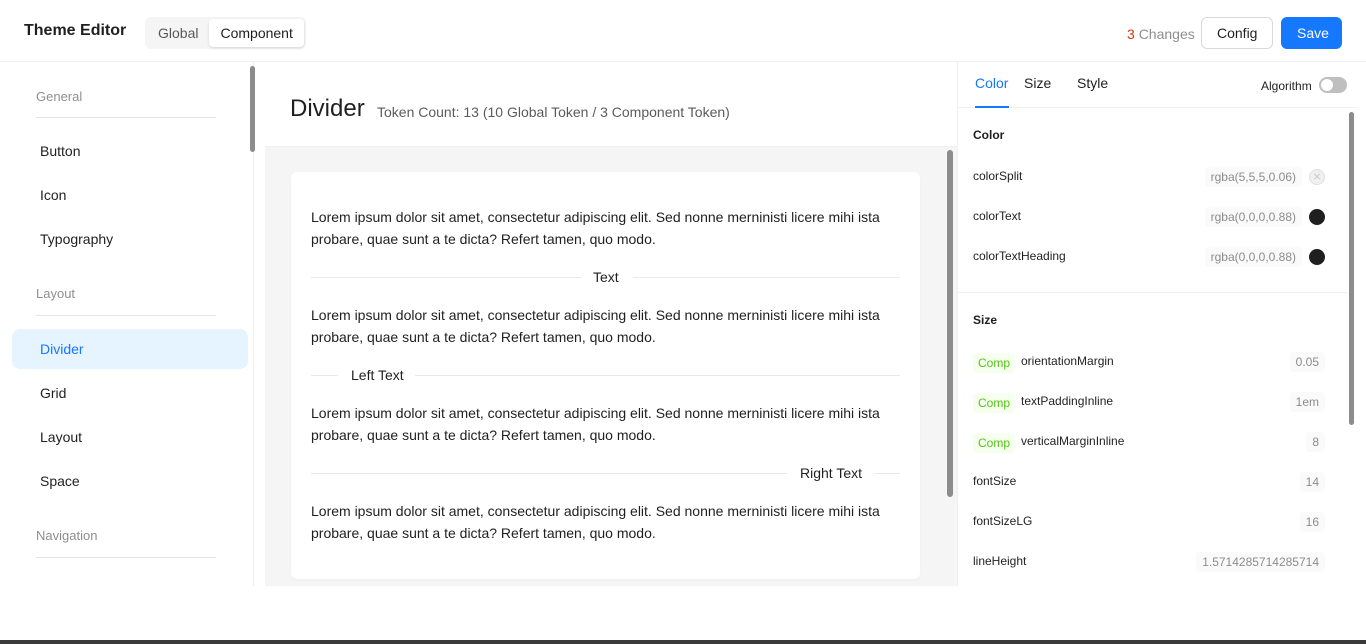 The image size is (1366, 644). I want to click on group-title-layout: Layout, so click(56, 293).